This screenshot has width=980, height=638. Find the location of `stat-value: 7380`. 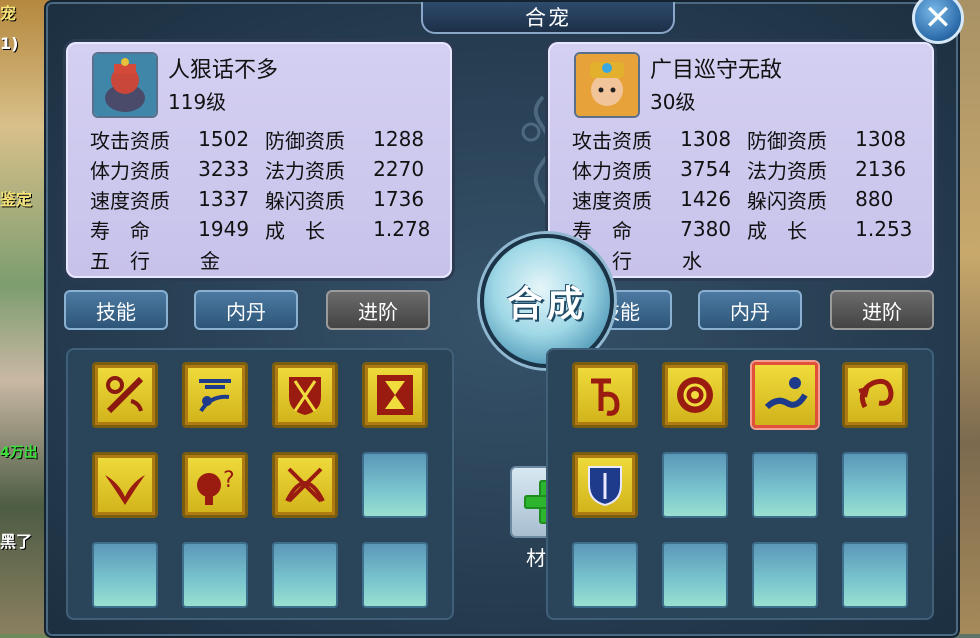

stat-value: 7380 is located at coordinates (706, 229).